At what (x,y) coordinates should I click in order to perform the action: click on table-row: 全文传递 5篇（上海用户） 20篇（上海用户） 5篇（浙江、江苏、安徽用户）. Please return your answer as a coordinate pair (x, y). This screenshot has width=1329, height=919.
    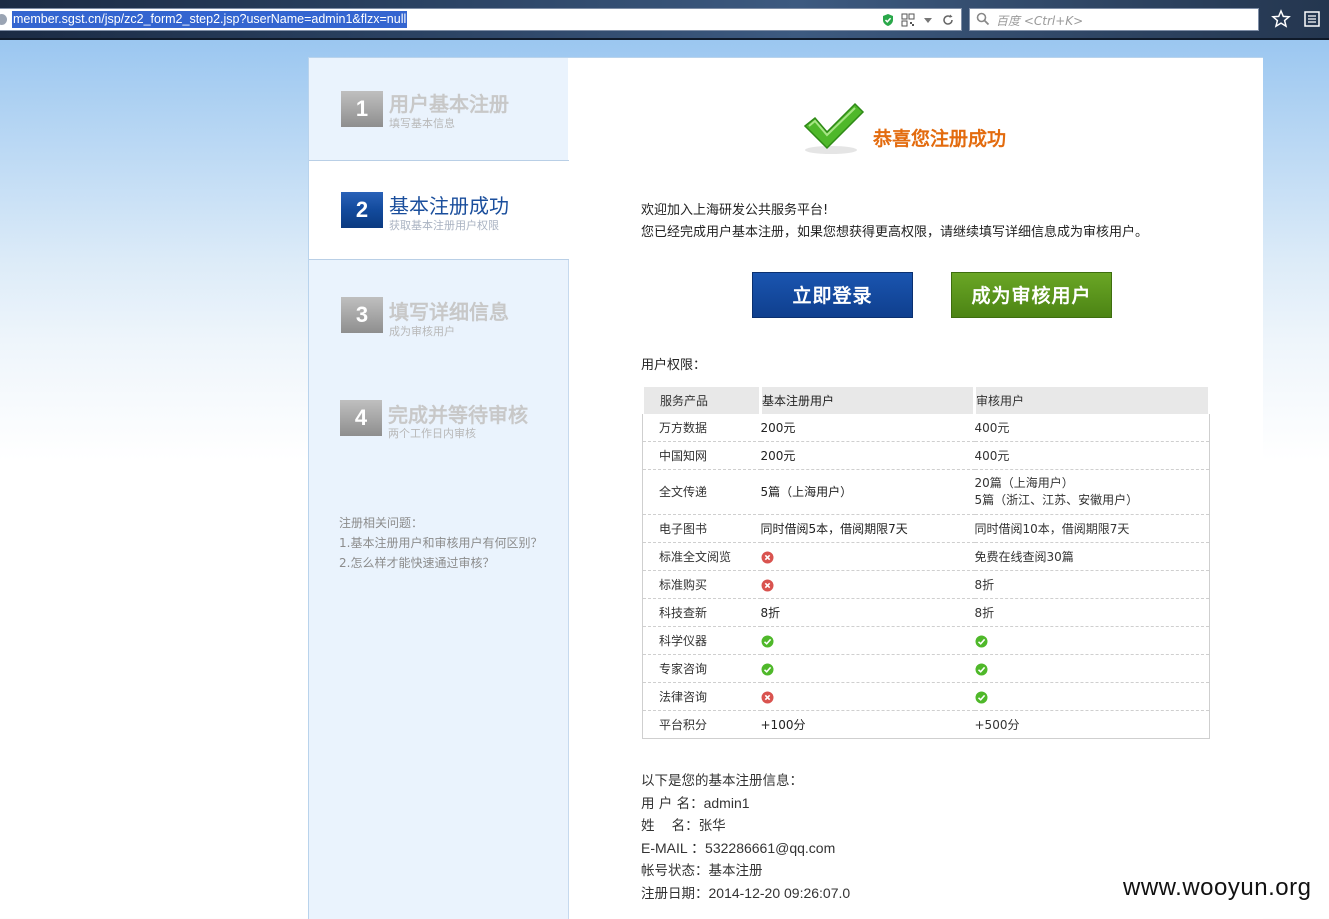
    Looking at the image, I should click on (926, 492).